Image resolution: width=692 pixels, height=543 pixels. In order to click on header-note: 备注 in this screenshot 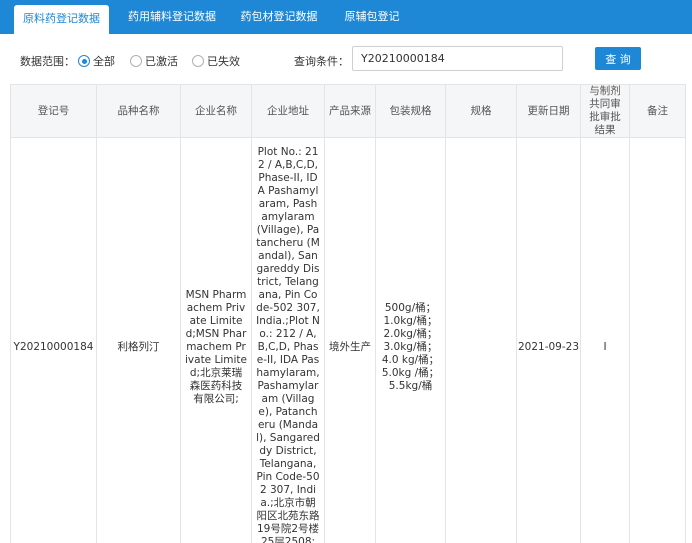, I will do `click(657, 111)`.